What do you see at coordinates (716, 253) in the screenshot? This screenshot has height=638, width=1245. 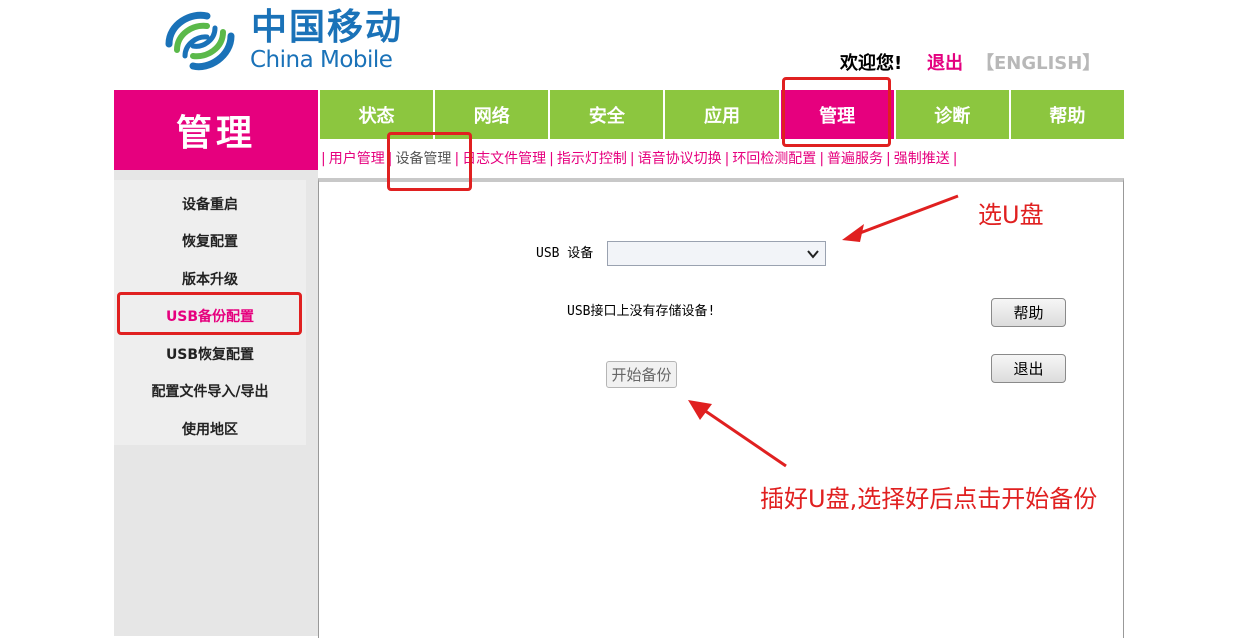 I see `usb-device-select` at bounding box center [716, 253].